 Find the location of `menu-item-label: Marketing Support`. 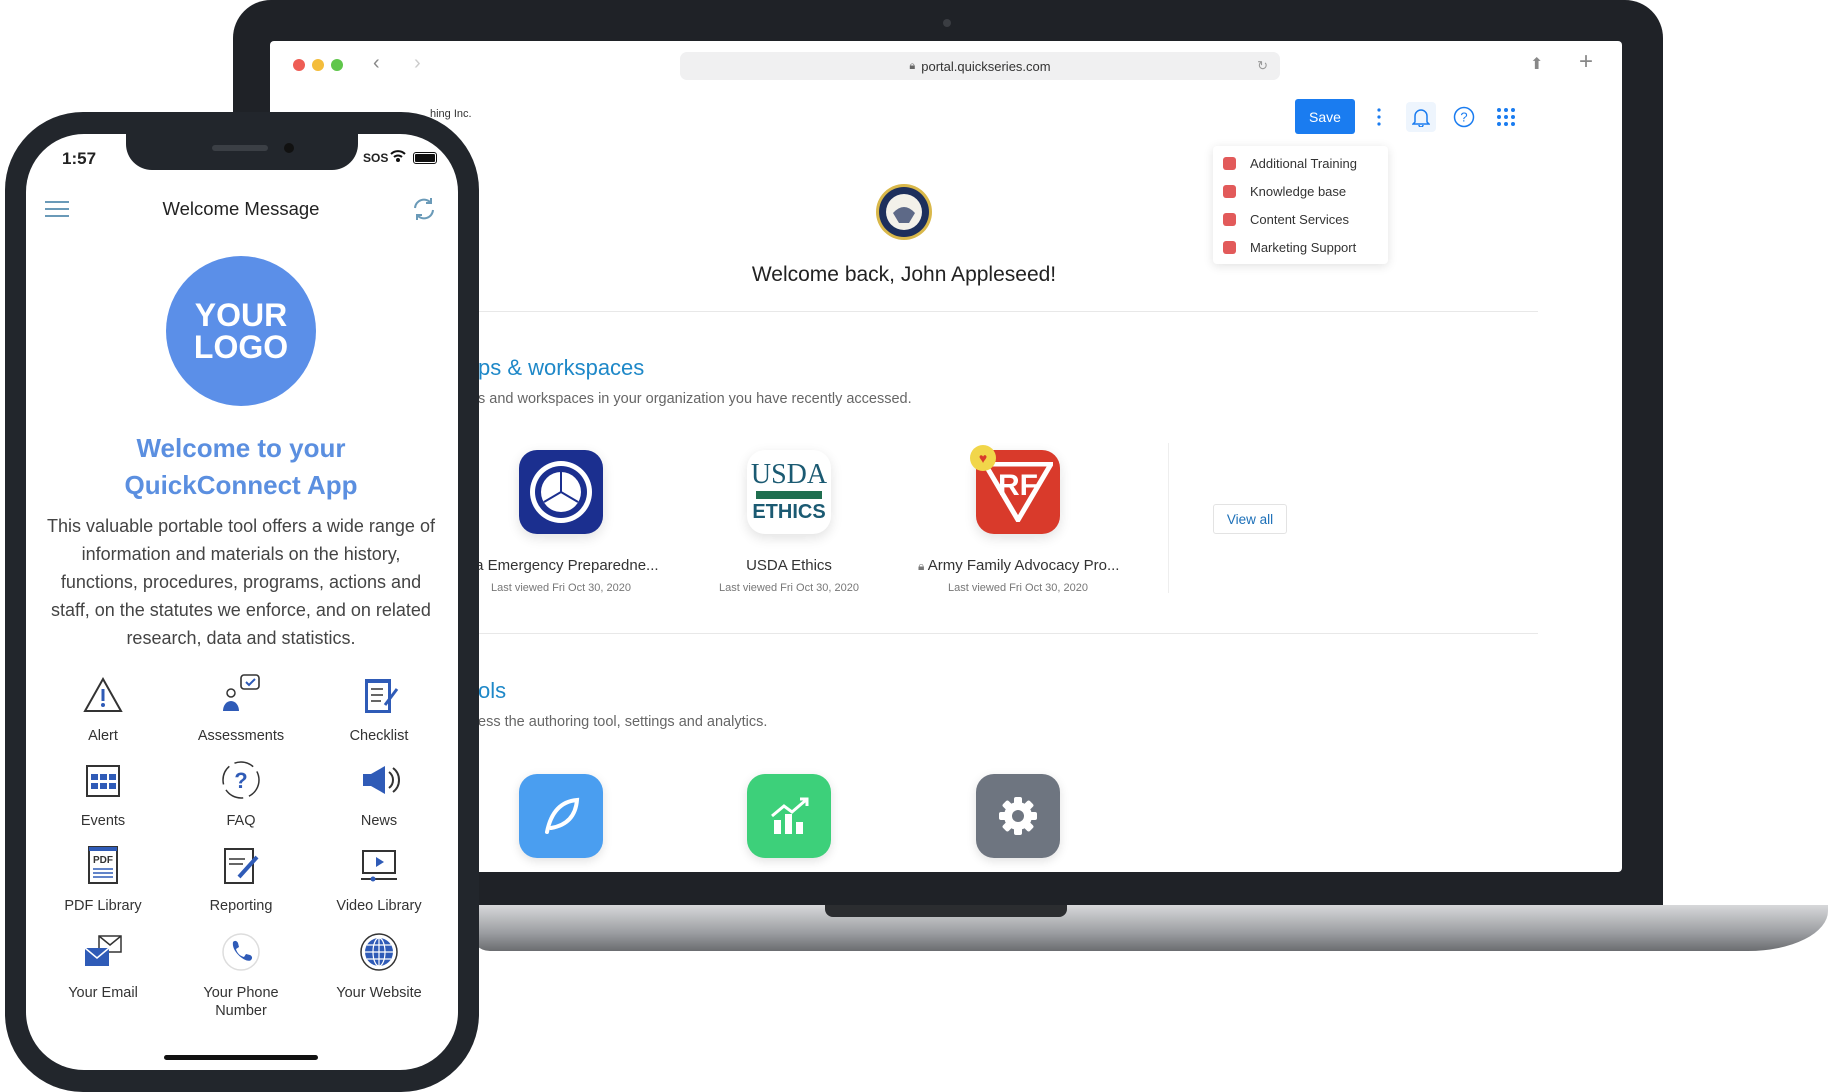

menu-item-label: Marketing Support is located at coordinates (1303, 247).